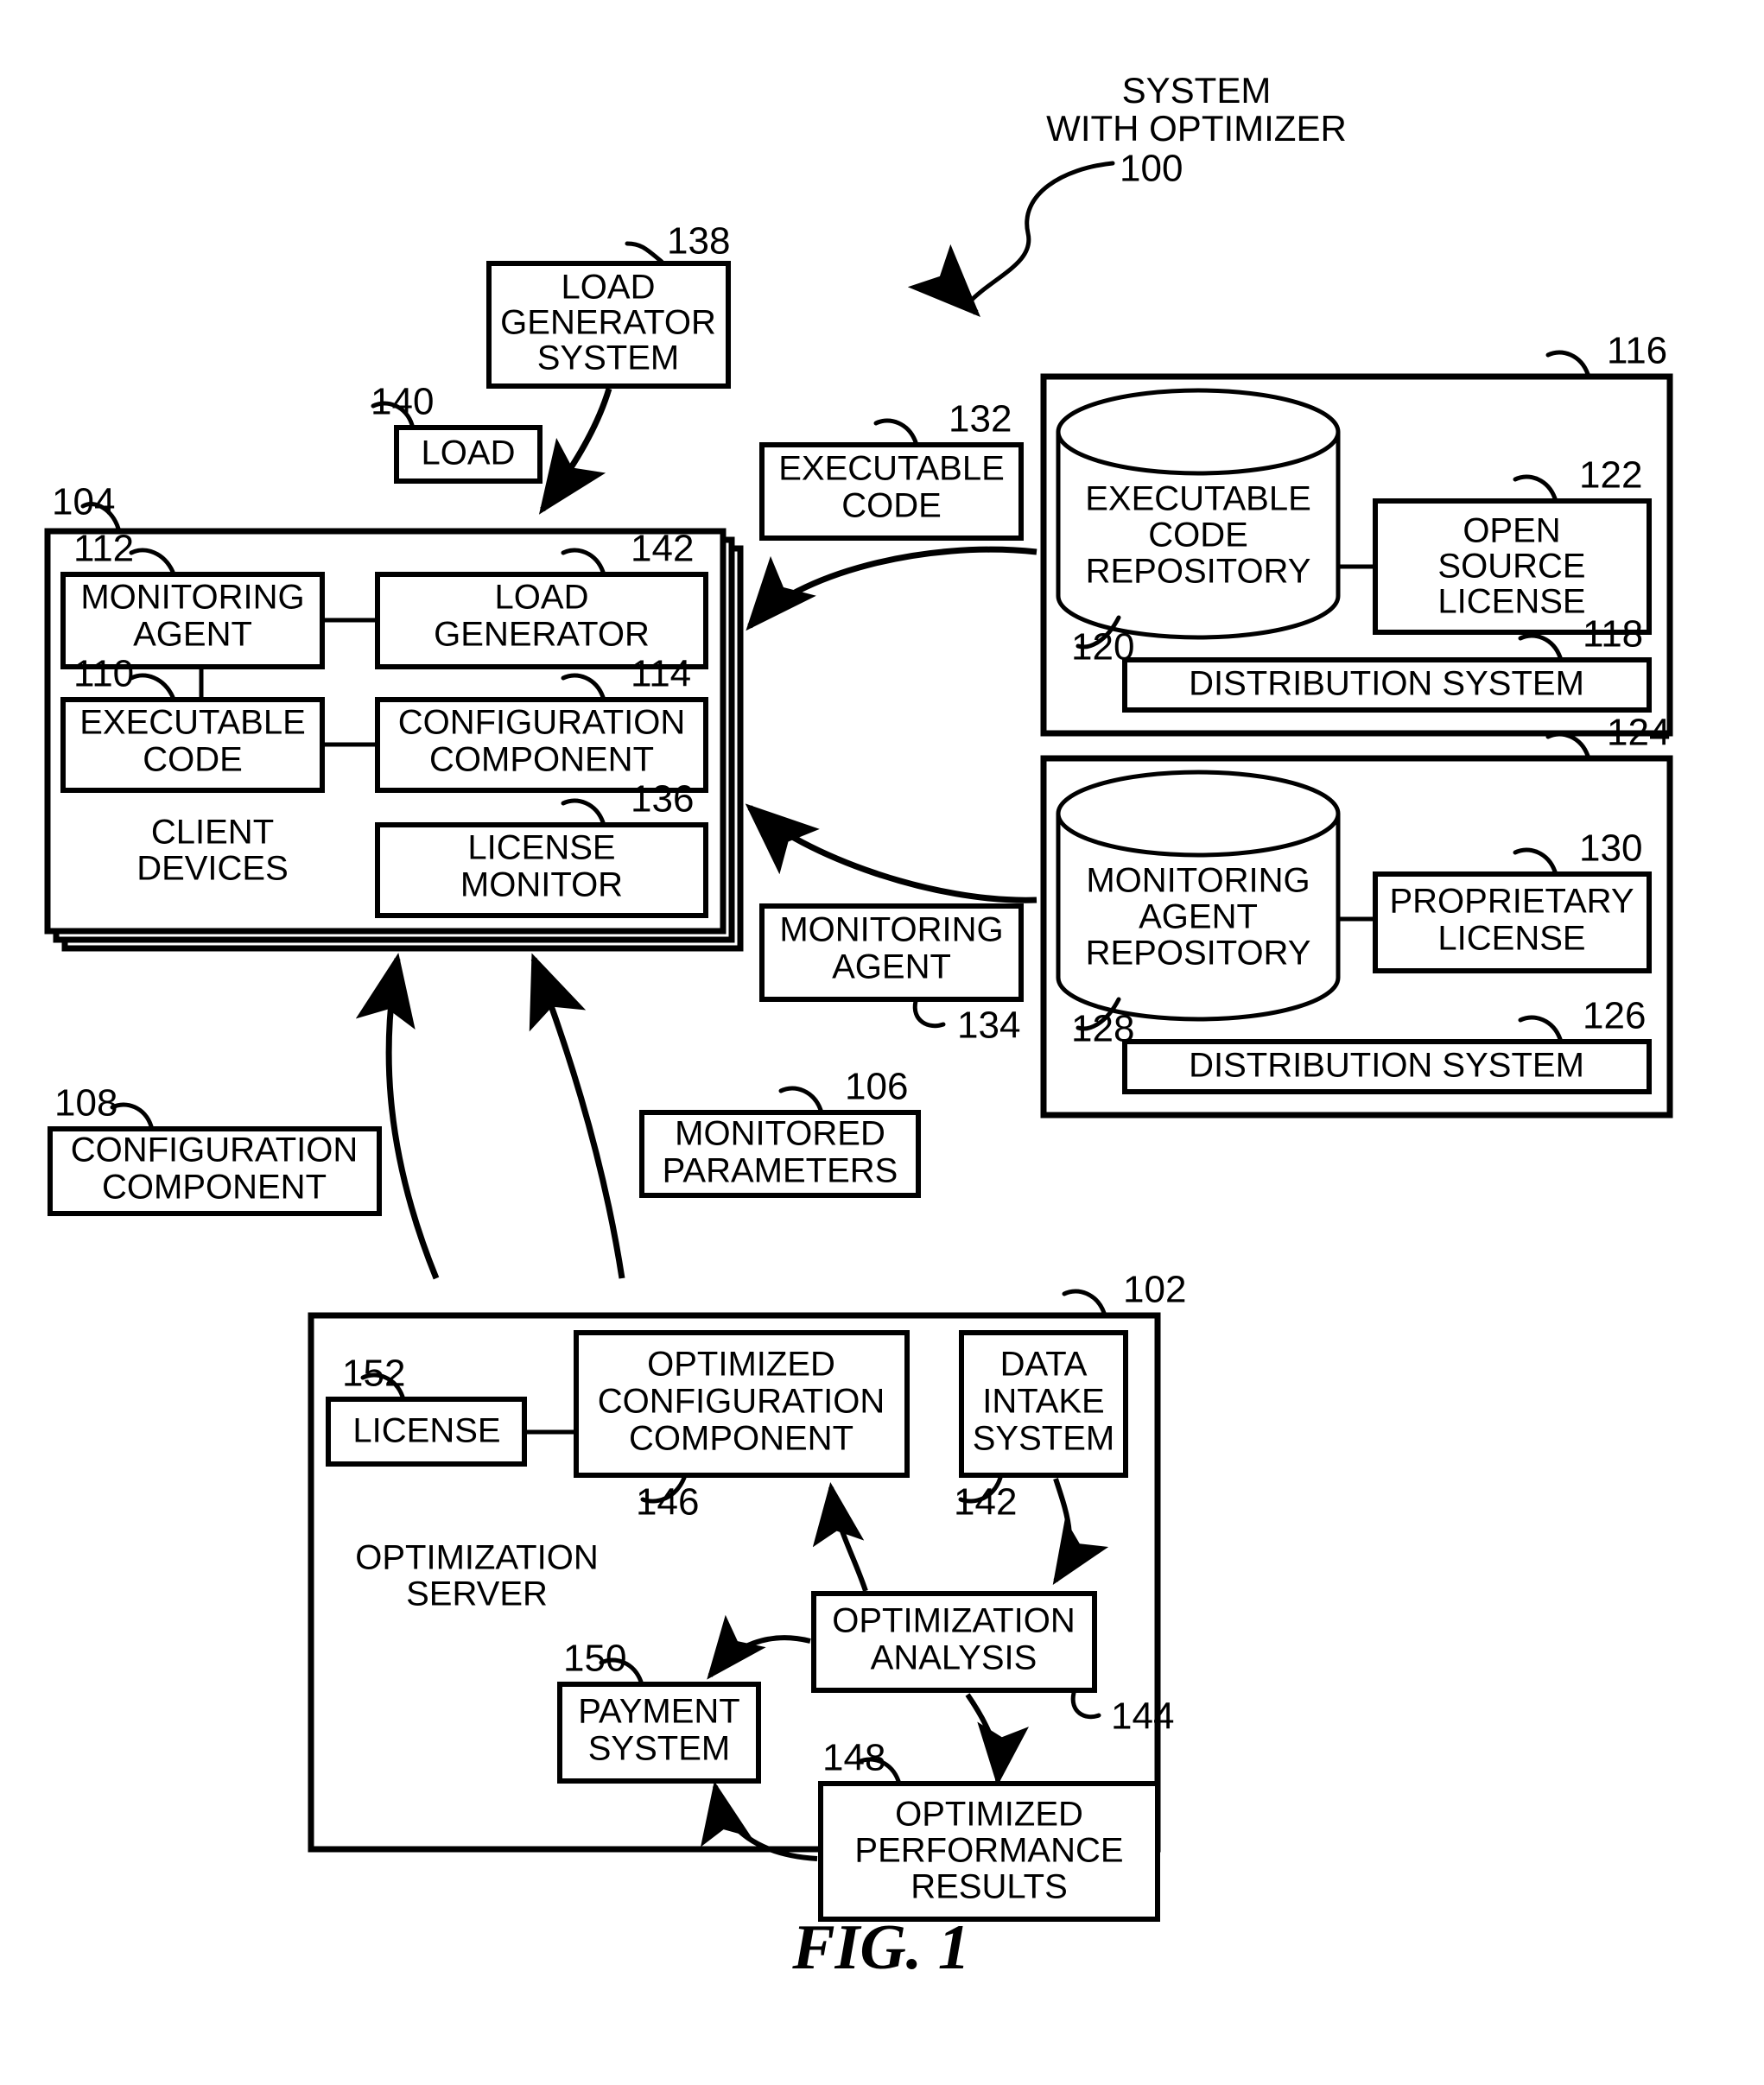 The height and width of the screenshot is (2085, 1764). I want to click on arrow-config-to-clients, so click(397, 1116).